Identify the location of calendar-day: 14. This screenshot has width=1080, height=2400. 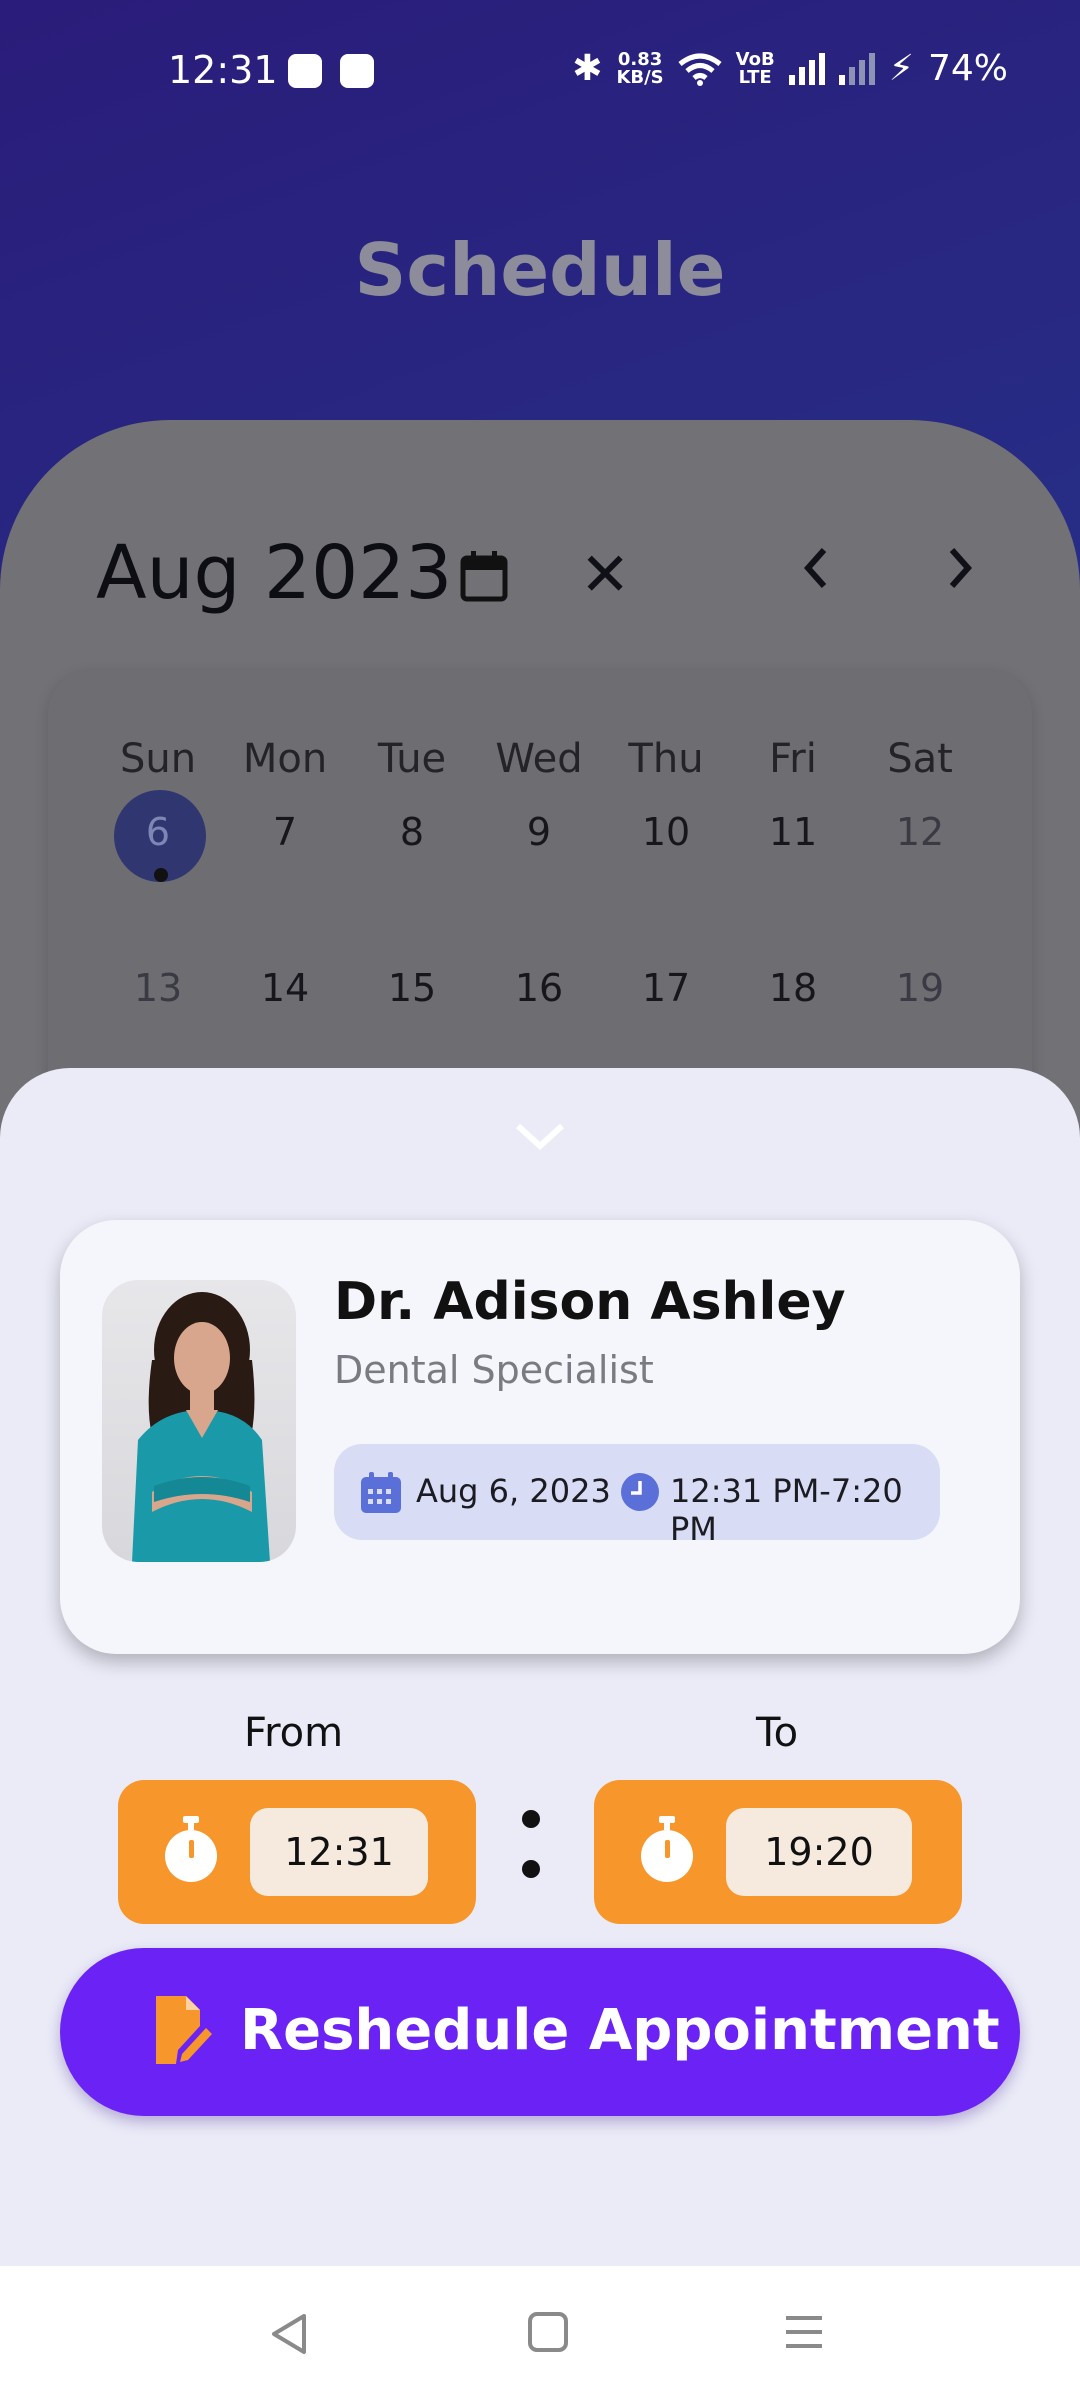
(285, 988).